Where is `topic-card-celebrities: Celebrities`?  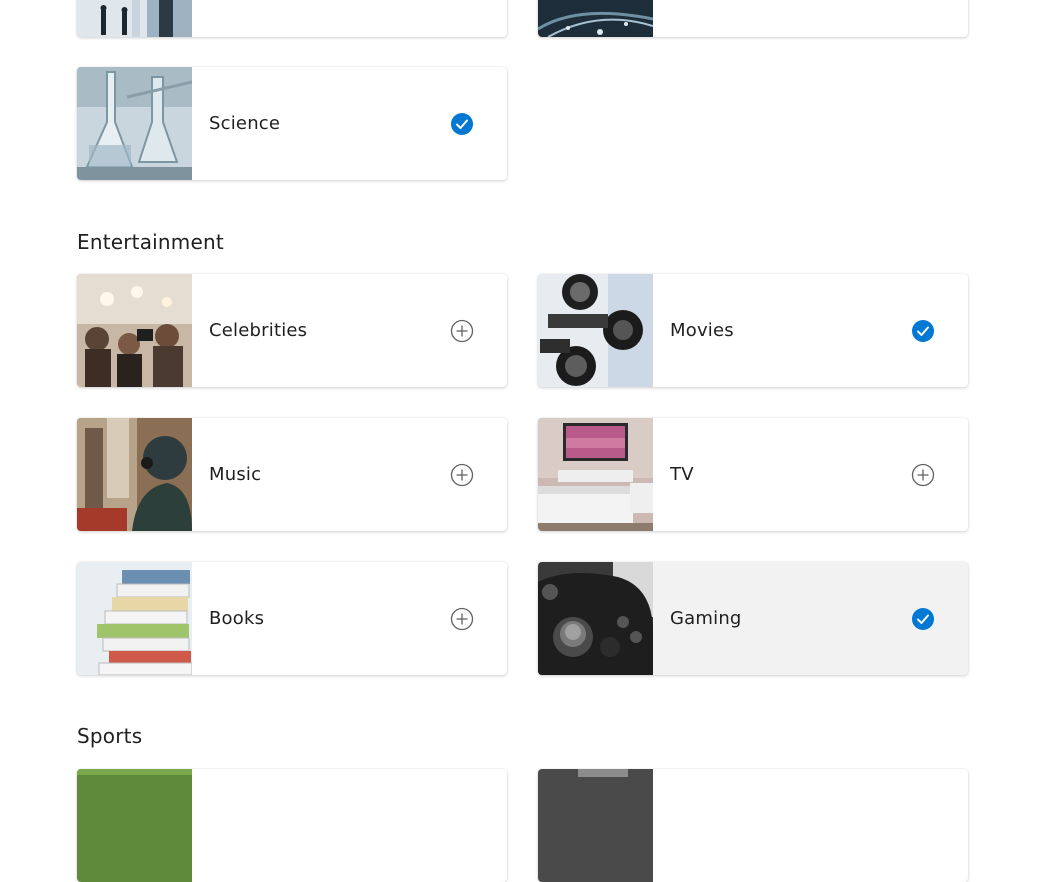 topic-card-celebrities: Celebrities is located at coordinates (292, 330).